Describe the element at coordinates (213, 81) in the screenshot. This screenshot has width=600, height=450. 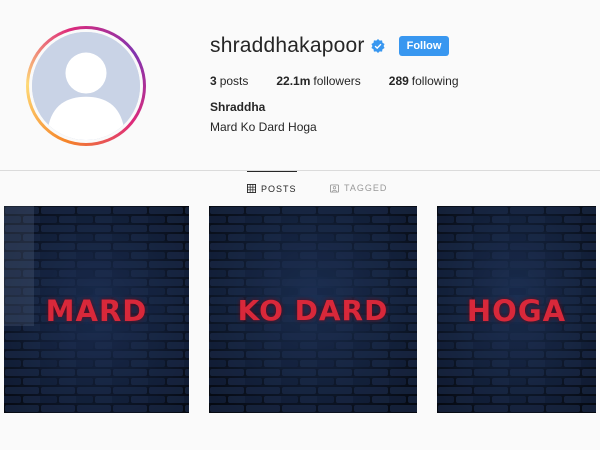
I see `posts-count: 3` at that location.